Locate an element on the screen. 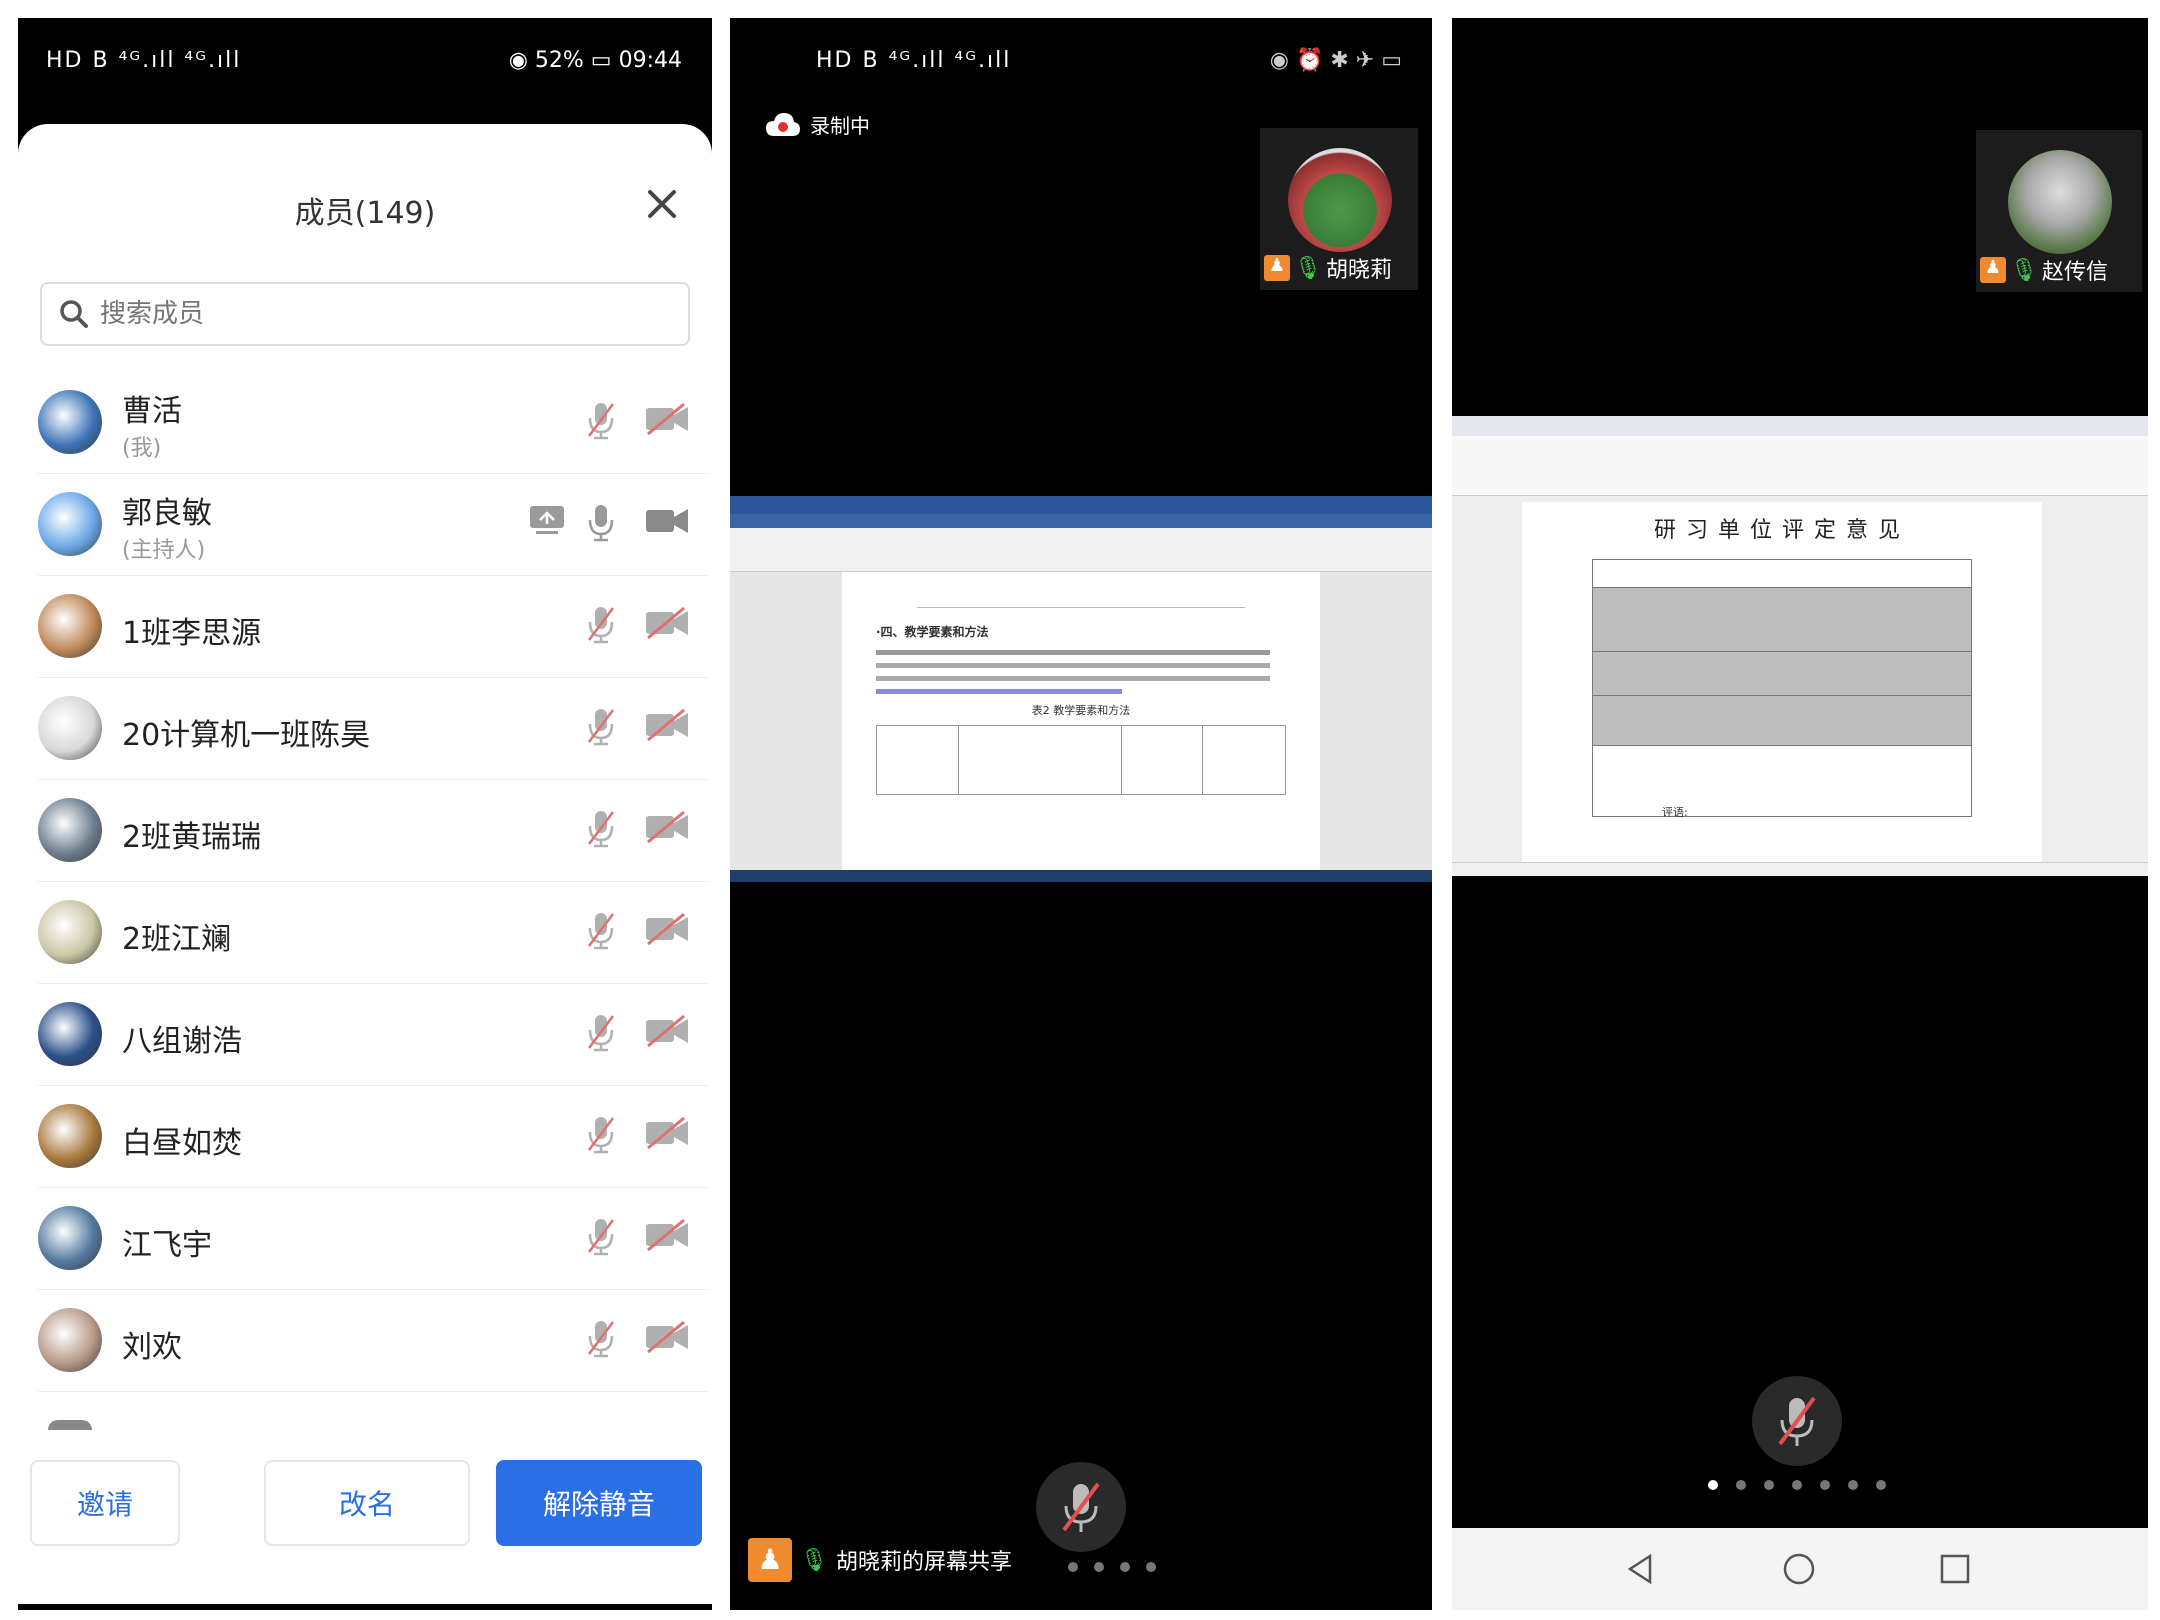  member-row: 八组谢浩 is located at coordinates (373, 1035).